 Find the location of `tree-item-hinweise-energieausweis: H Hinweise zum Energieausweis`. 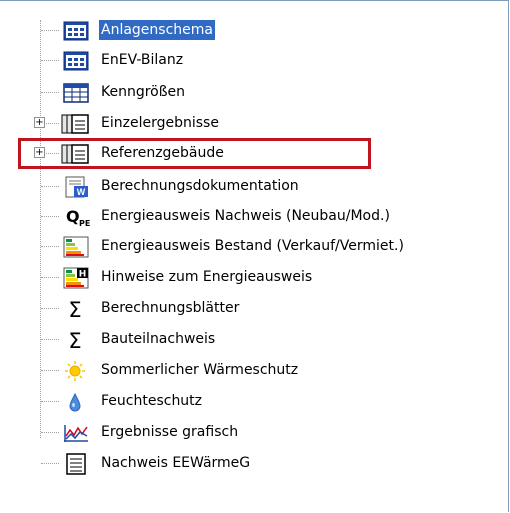

tree-item-hinweise-energieausweis: H Hinweise zum Energieausweis is located at coordinates (255, 277).